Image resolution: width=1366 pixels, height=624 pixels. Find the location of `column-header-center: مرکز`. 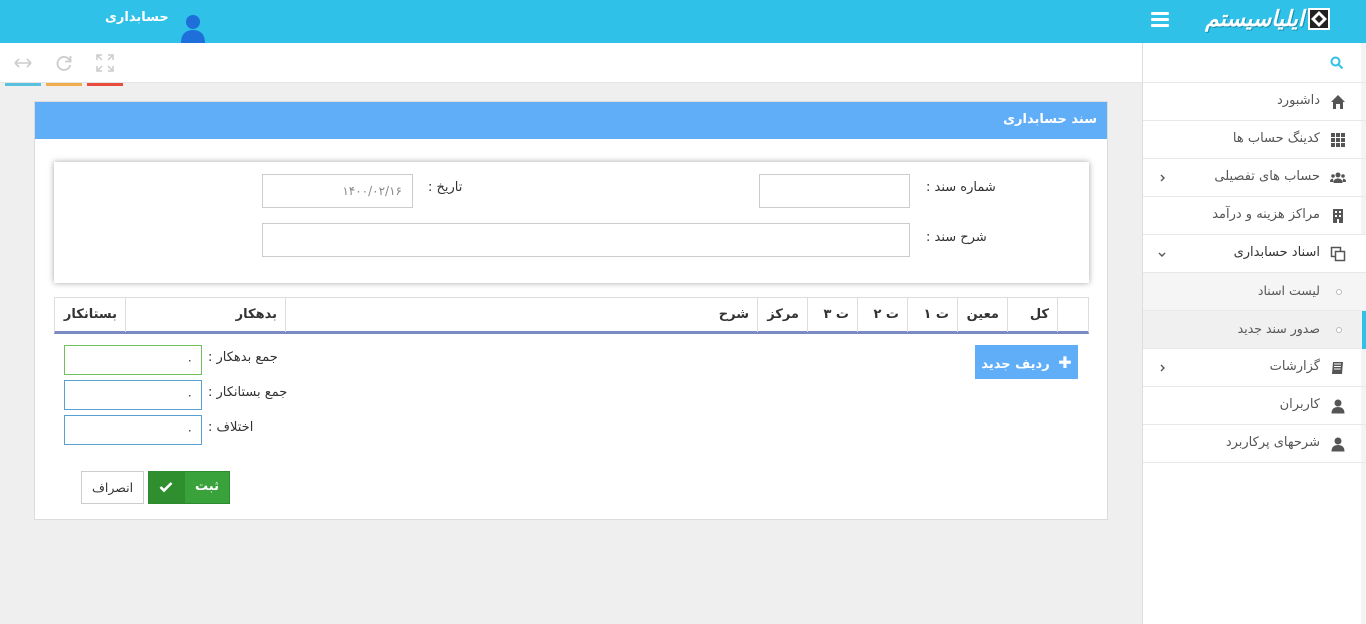

column-header-center: مرکز is located at coordinates (782, 315).